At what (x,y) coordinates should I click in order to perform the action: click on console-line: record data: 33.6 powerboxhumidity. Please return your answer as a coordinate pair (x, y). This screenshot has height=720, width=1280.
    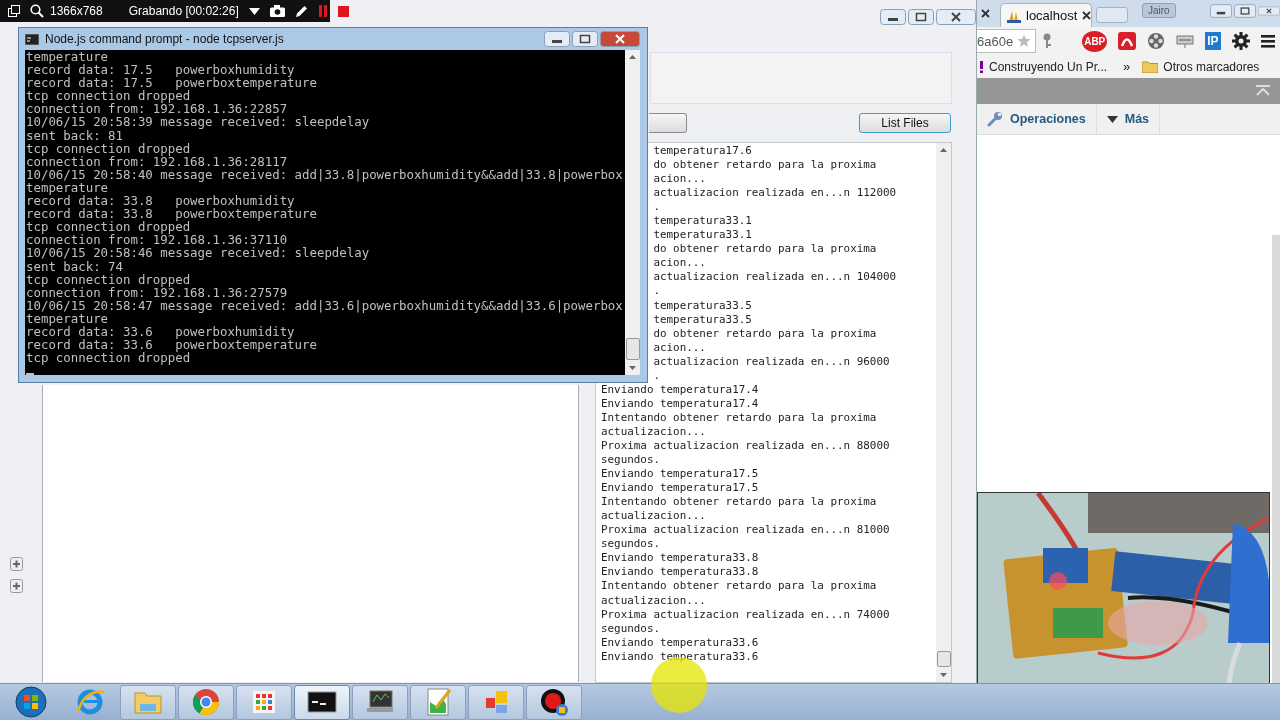
    Looking at the image, I should click on (160, 331).